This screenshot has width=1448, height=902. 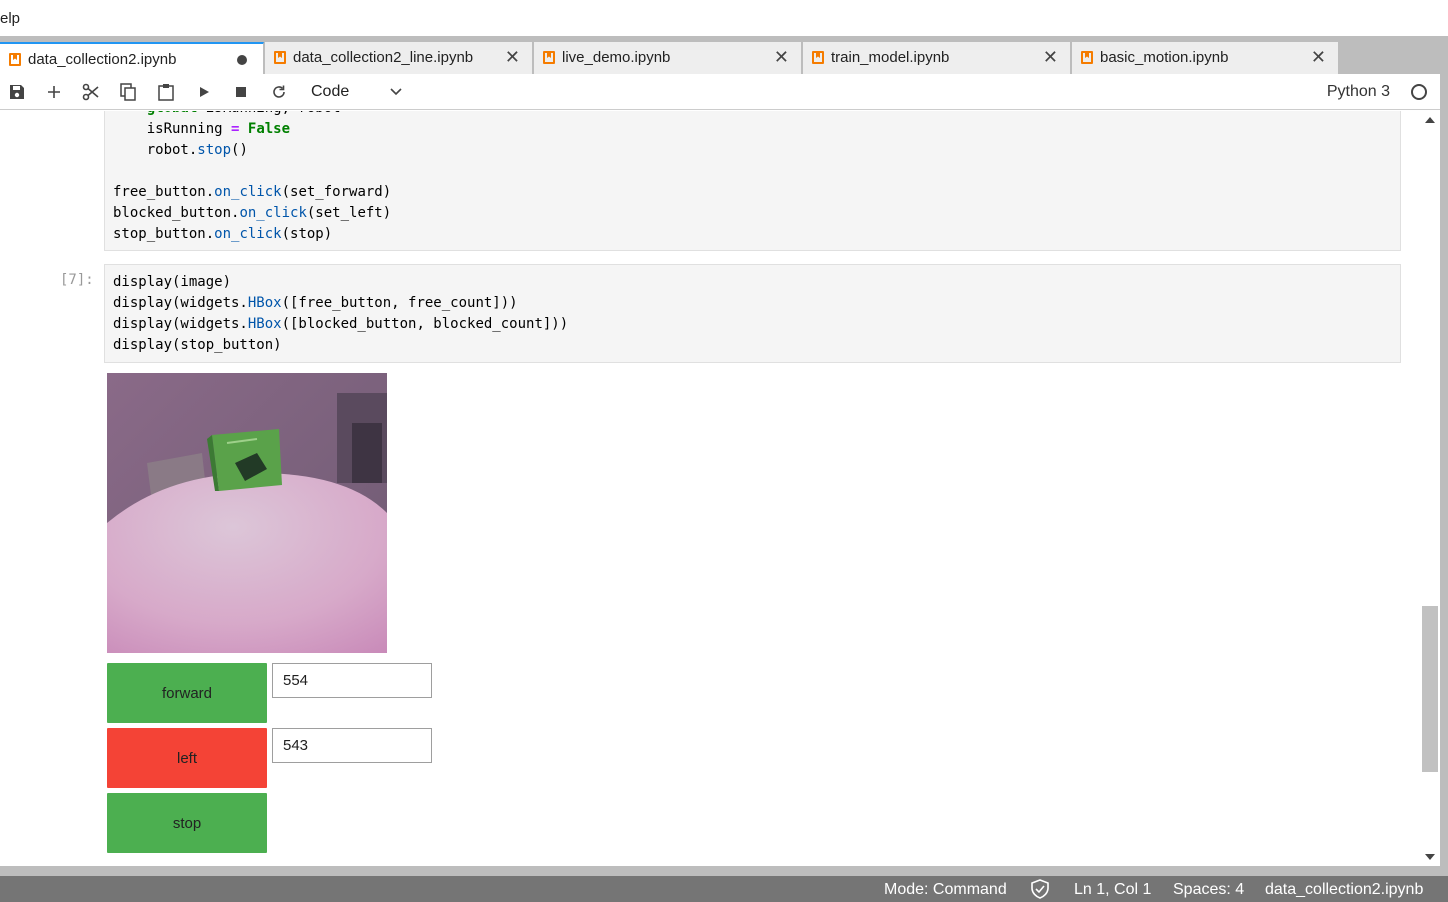 What do you see at coordinates (252, 192) in the screenshot?
I see `code-line: free_button.on_click(set_forward)` at bounding box center [252, 192].